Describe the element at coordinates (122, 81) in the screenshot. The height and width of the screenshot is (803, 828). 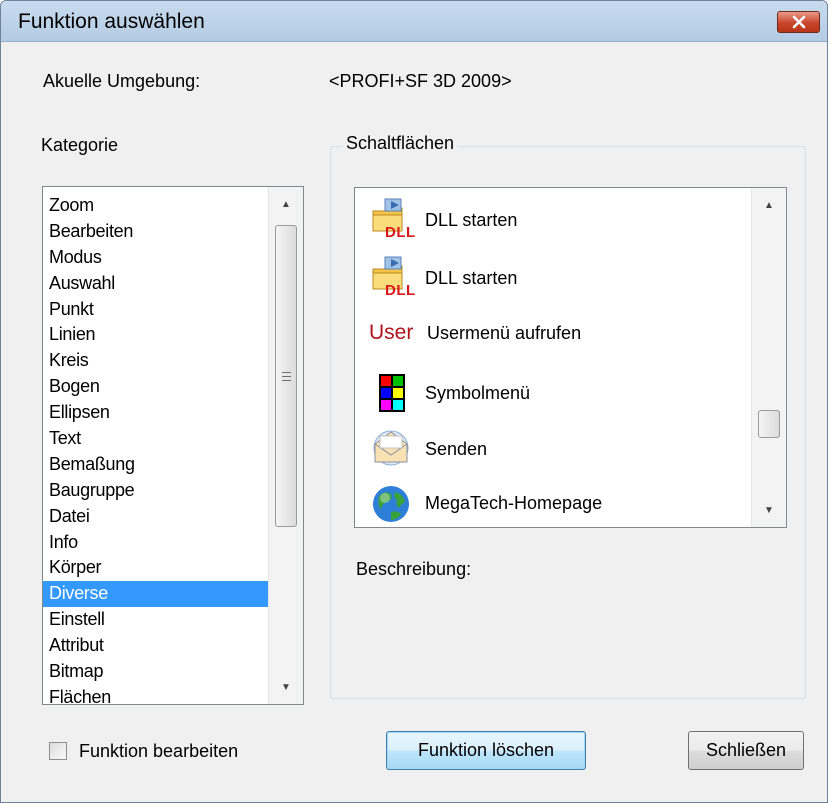
I see `environment-label: Akuelle Umgebung:` at that location.